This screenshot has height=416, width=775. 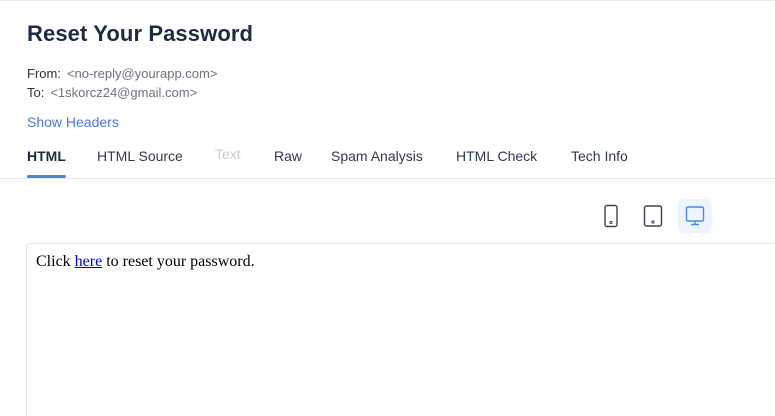 I want to click on preview-text-before: Click, so click(x=55, y=261).